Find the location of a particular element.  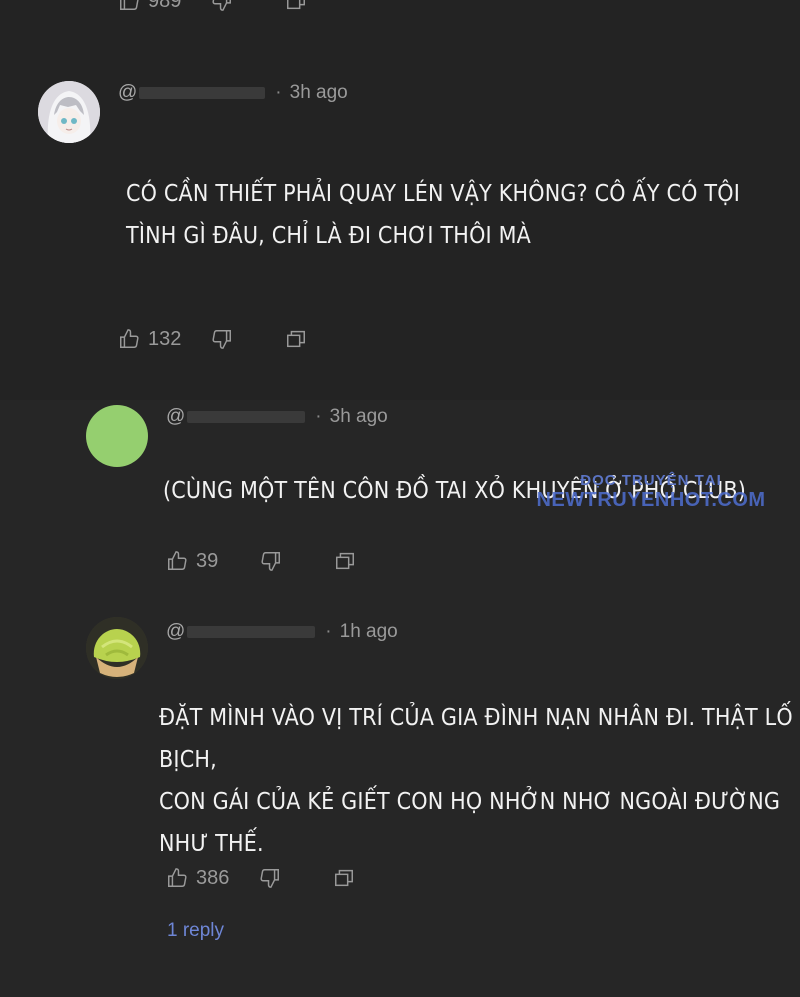

action-row: 132 is located at coordinates (212, 339).